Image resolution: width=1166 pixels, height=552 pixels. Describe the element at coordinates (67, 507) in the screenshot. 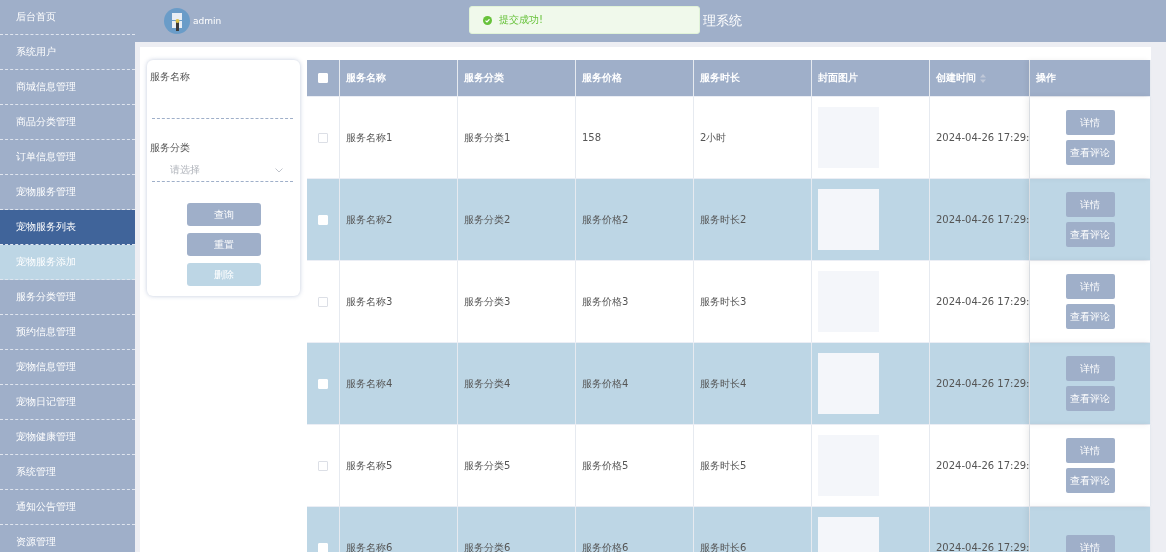

I see `sidebar-item: 通知公告管理` at that location.